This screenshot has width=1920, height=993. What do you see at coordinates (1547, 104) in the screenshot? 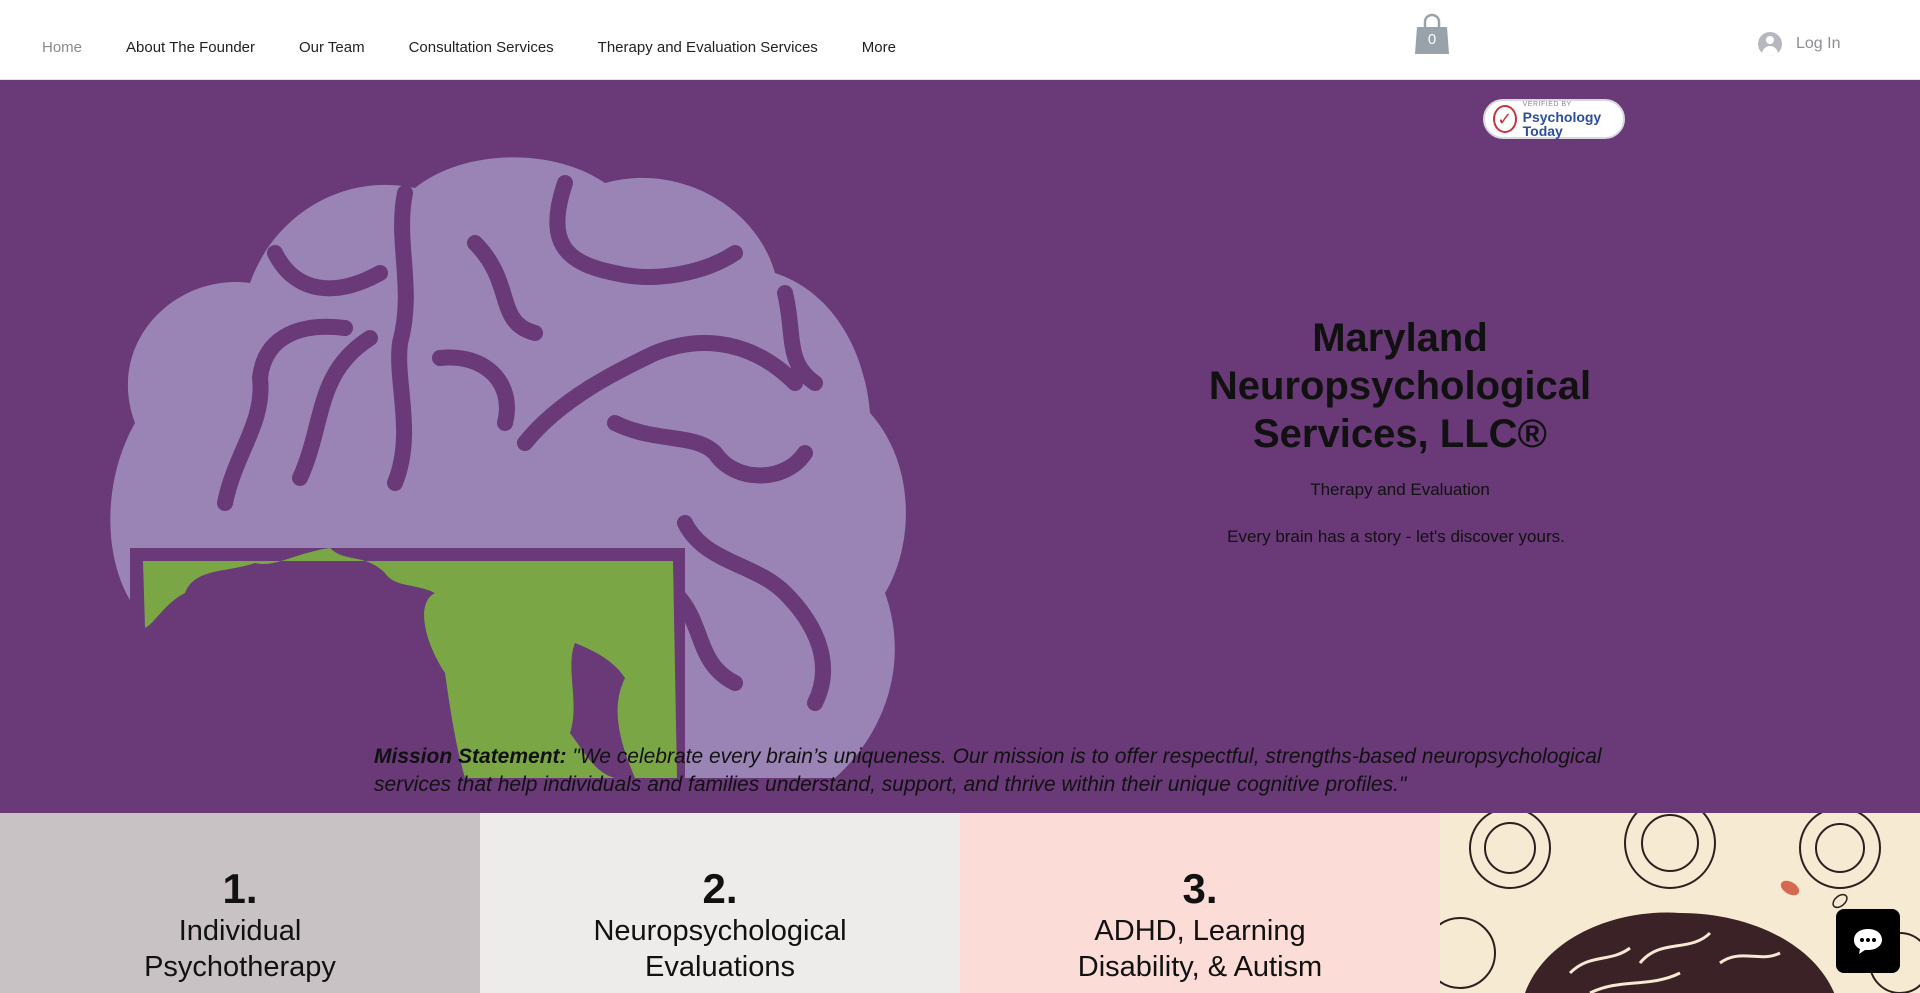
I see `badge-small-text: VERIFIED BY` at bounding box center [1547, 104].